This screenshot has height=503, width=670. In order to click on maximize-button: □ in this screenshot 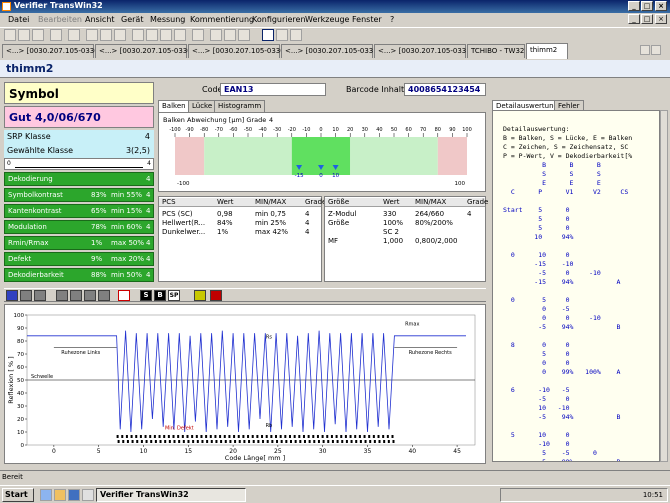, I will do `click(647, 6)`.